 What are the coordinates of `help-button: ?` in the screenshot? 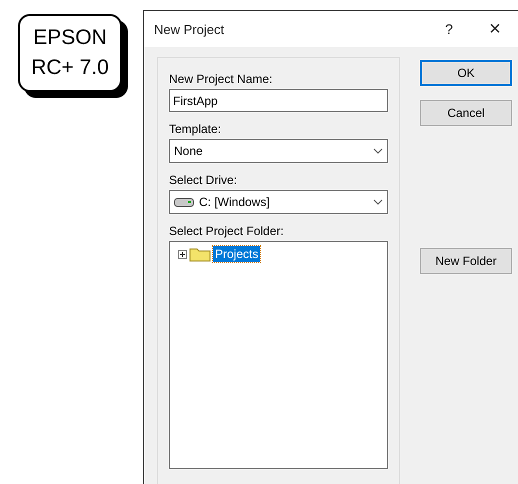 It's located at (449, 29).